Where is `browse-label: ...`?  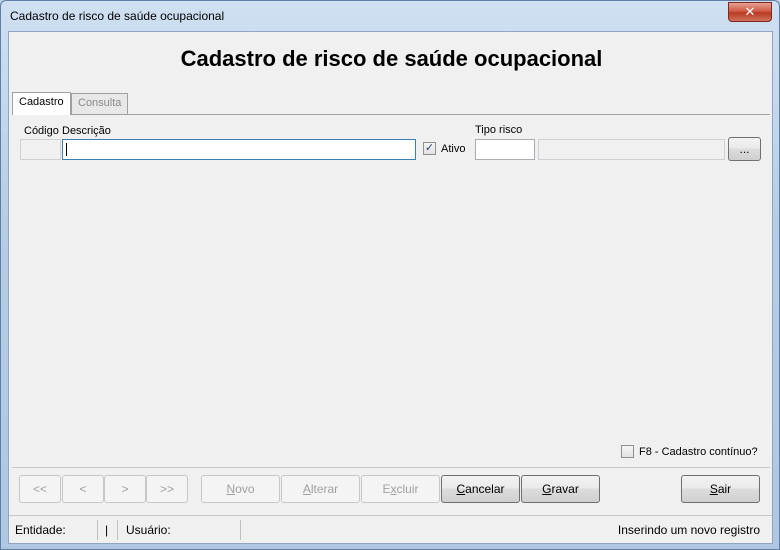
browse-label: ... is located at coordinates (744, 149).